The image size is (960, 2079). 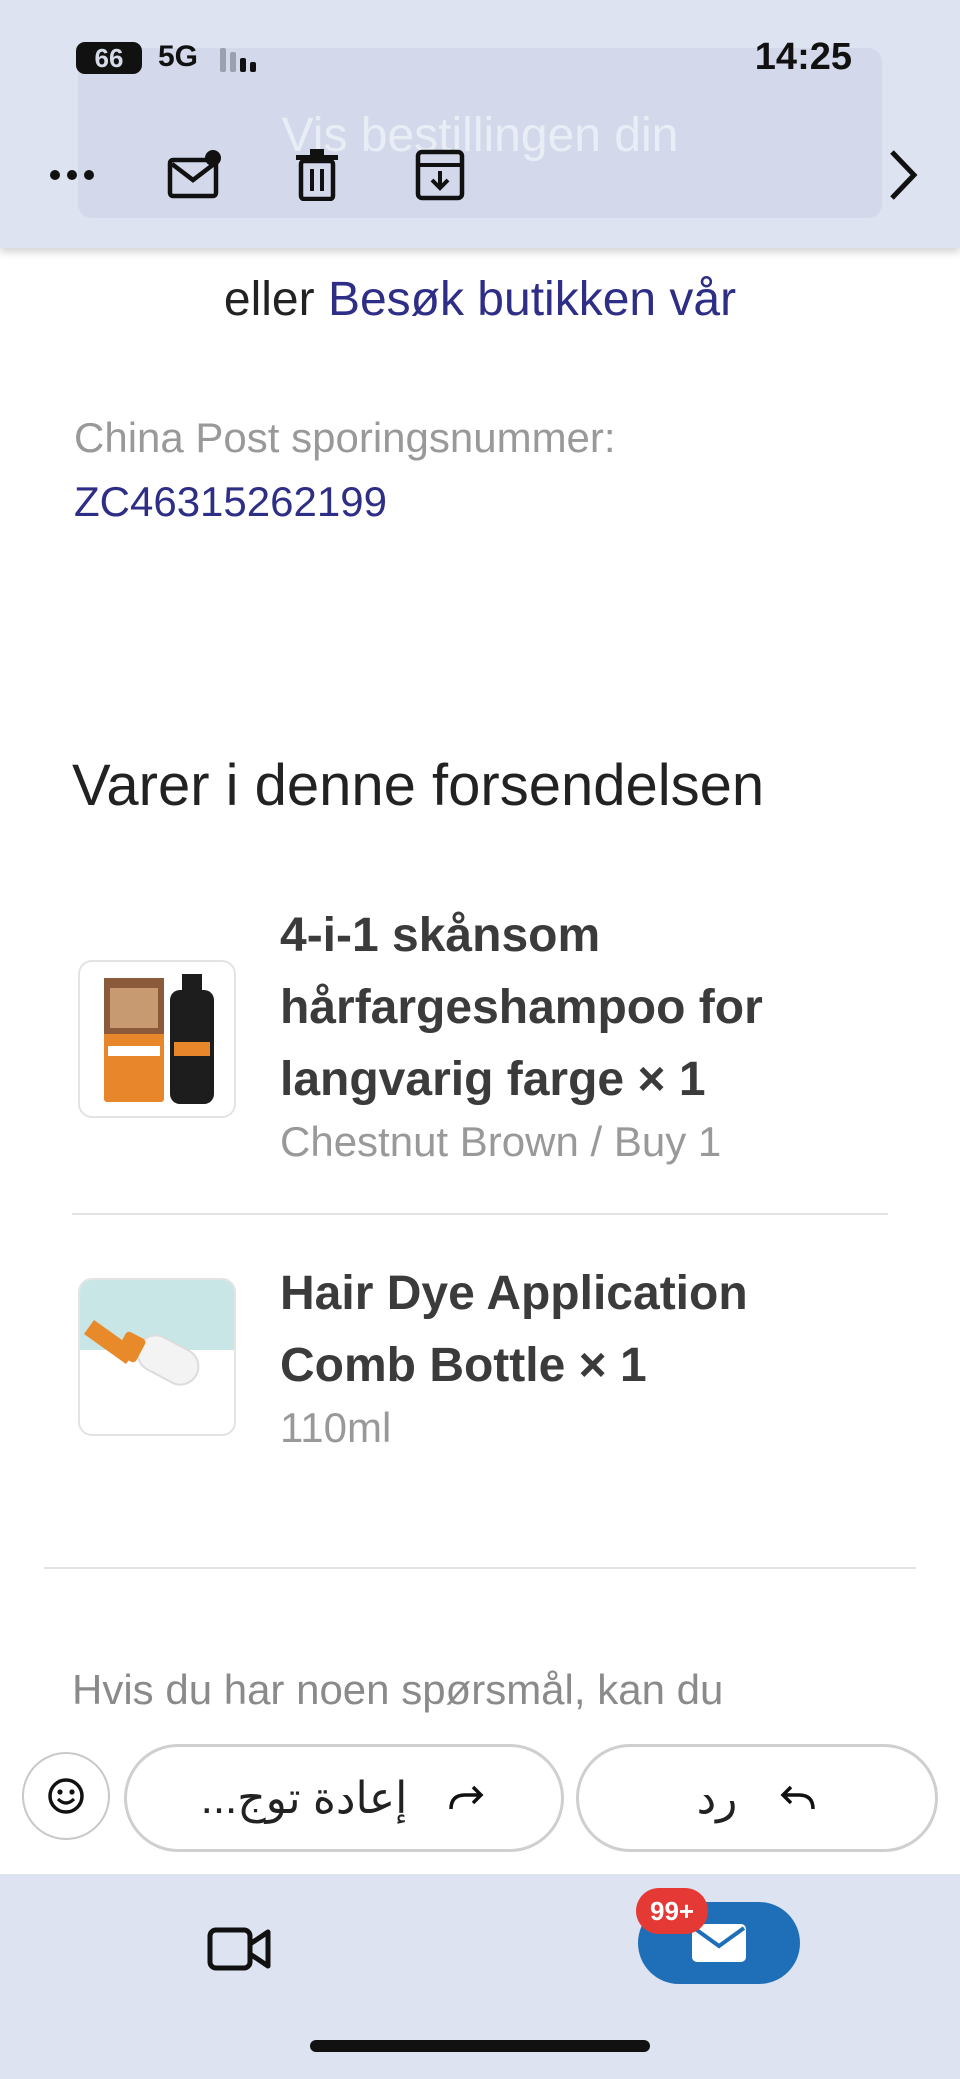 What do you see at coordinates (178, 56) in the screenshot?
I see `network-type: 5G` at bounding box center [178, 56].